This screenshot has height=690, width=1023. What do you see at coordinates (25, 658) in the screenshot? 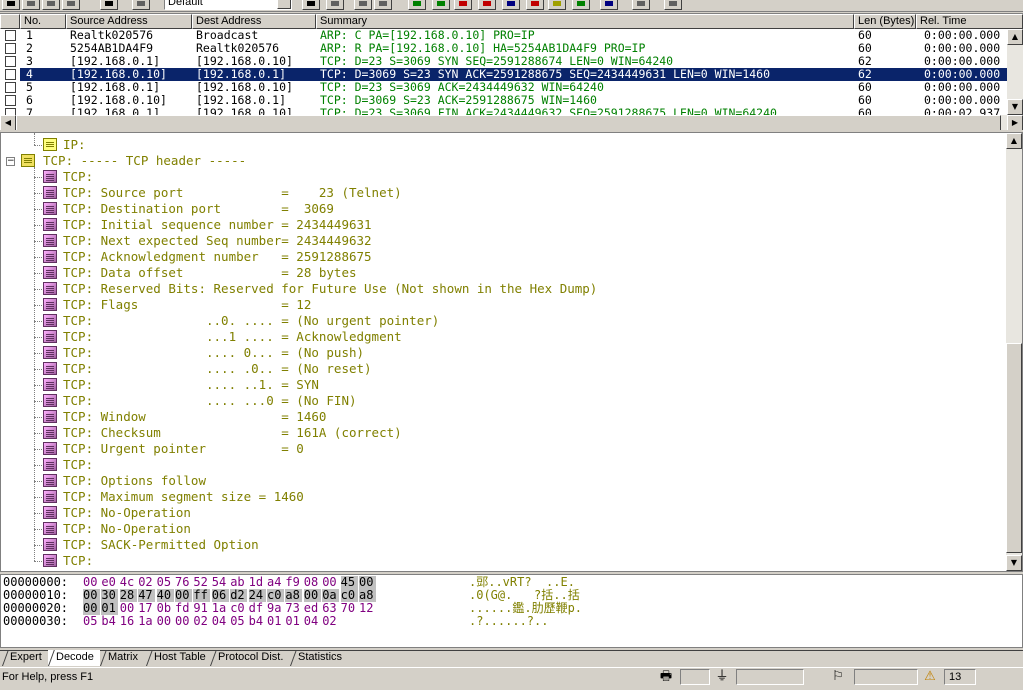
I see `tab-expert: Expert` at bounding box center [25, 658].